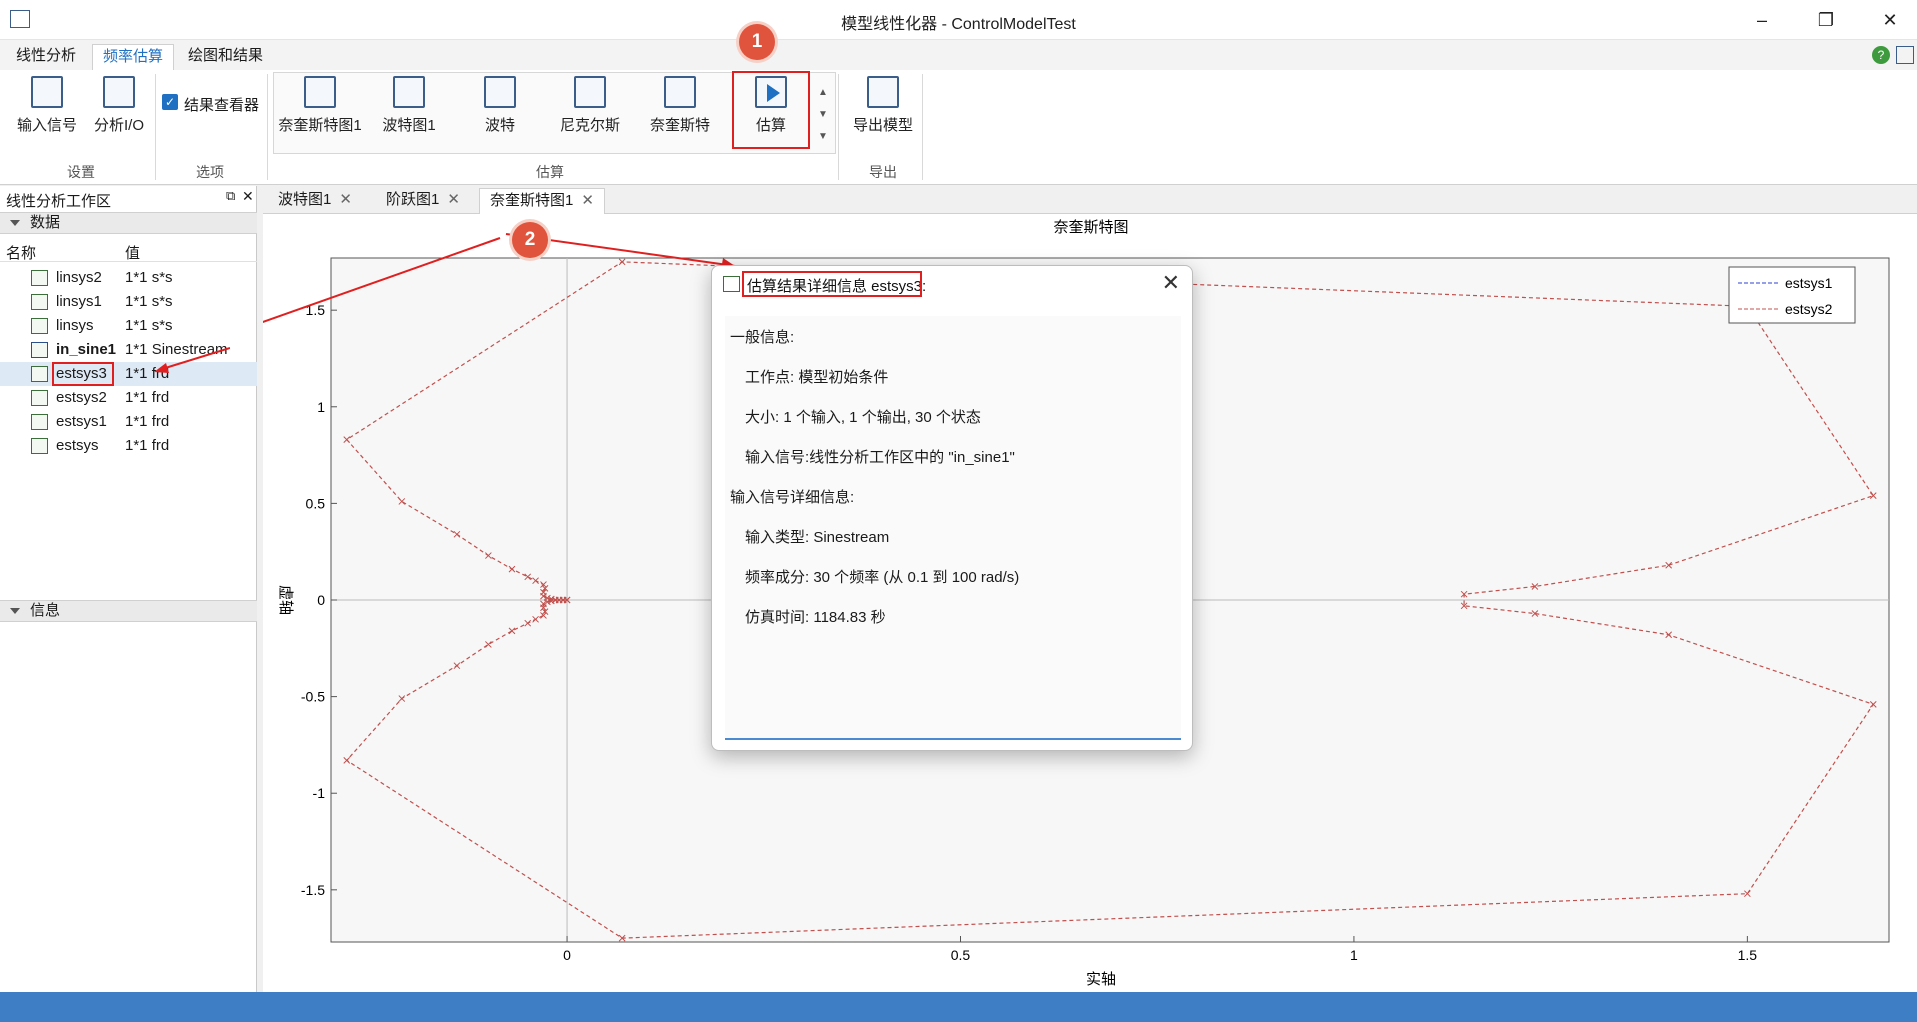 The width and height of the screenshot is (1917, 1022). I want to click on input-signal-button: 输入信号, so click(47, 105).